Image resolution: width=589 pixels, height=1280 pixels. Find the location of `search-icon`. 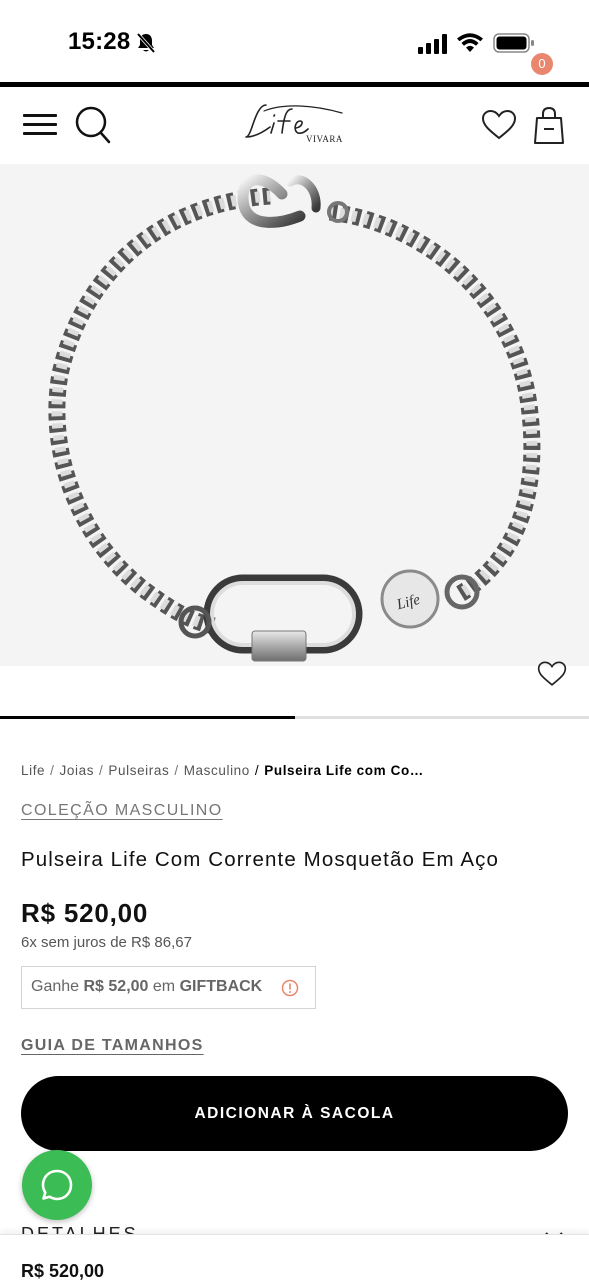

search-icon is located at coordinates (93, 127).